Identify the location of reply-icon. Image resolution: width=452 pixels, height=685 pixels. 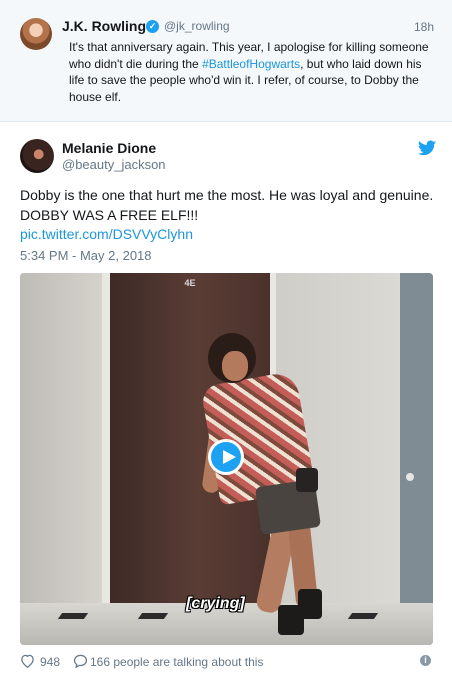
(80, 661).